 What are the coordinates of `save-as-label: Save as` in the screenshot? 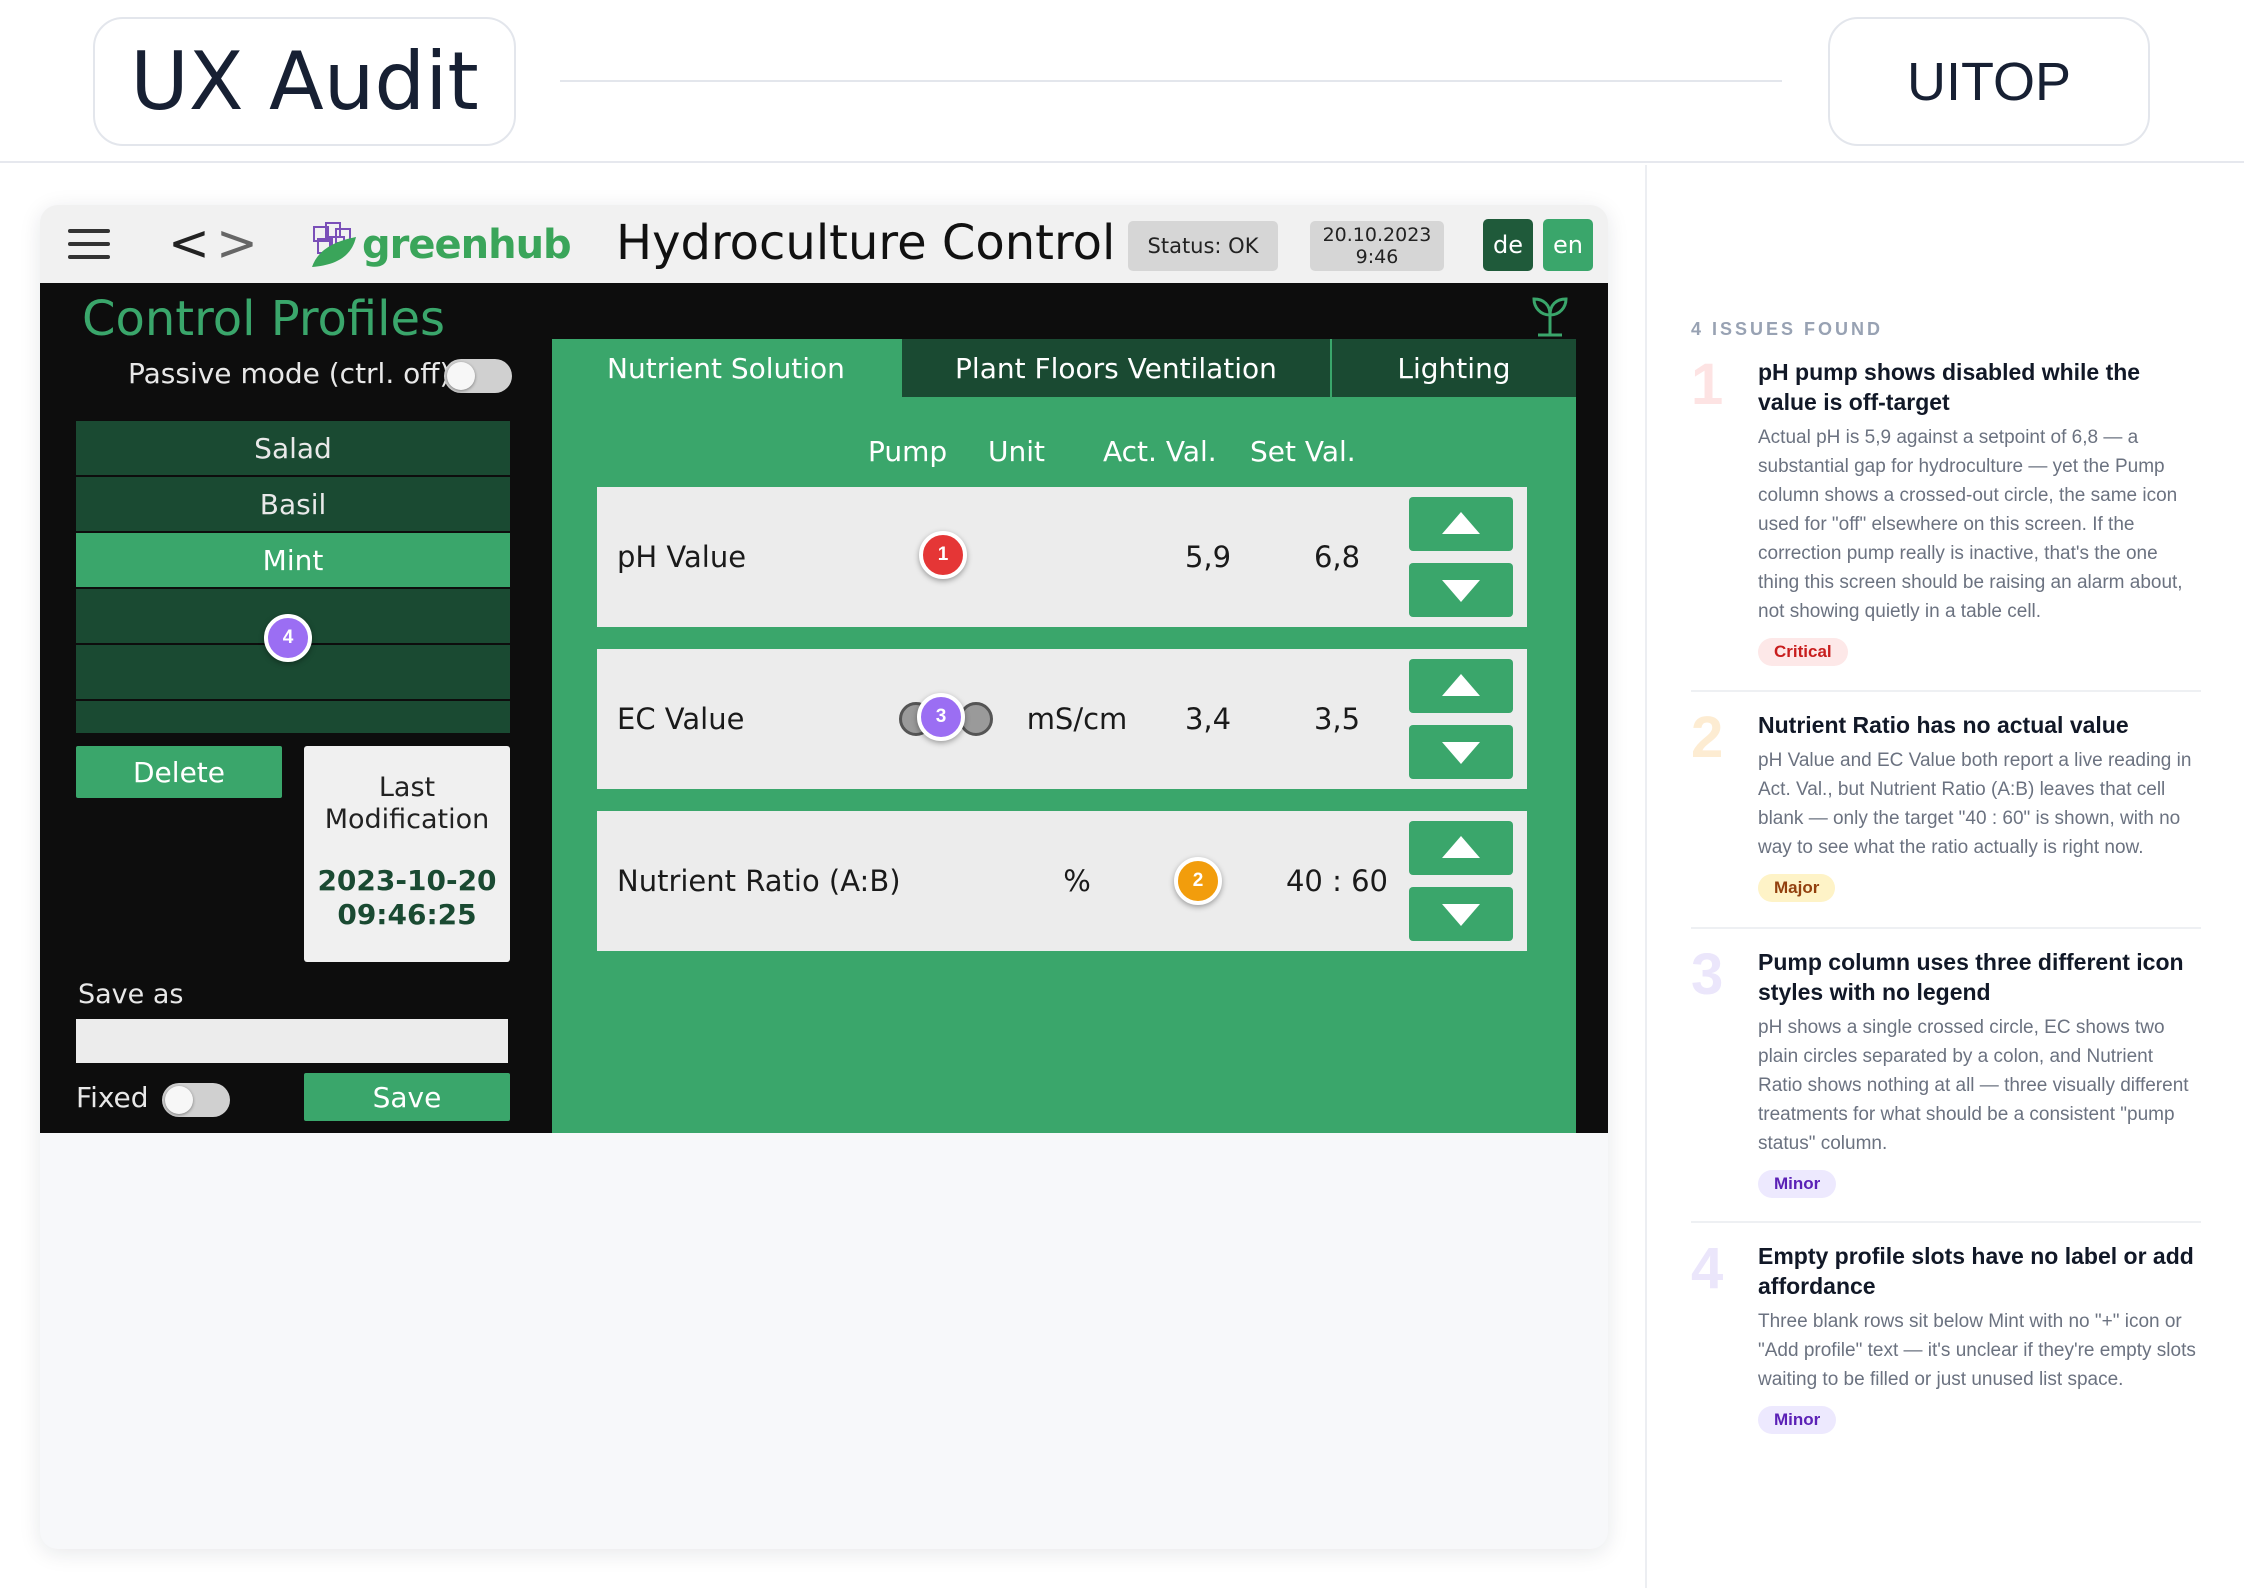 It's located at (131, 994).